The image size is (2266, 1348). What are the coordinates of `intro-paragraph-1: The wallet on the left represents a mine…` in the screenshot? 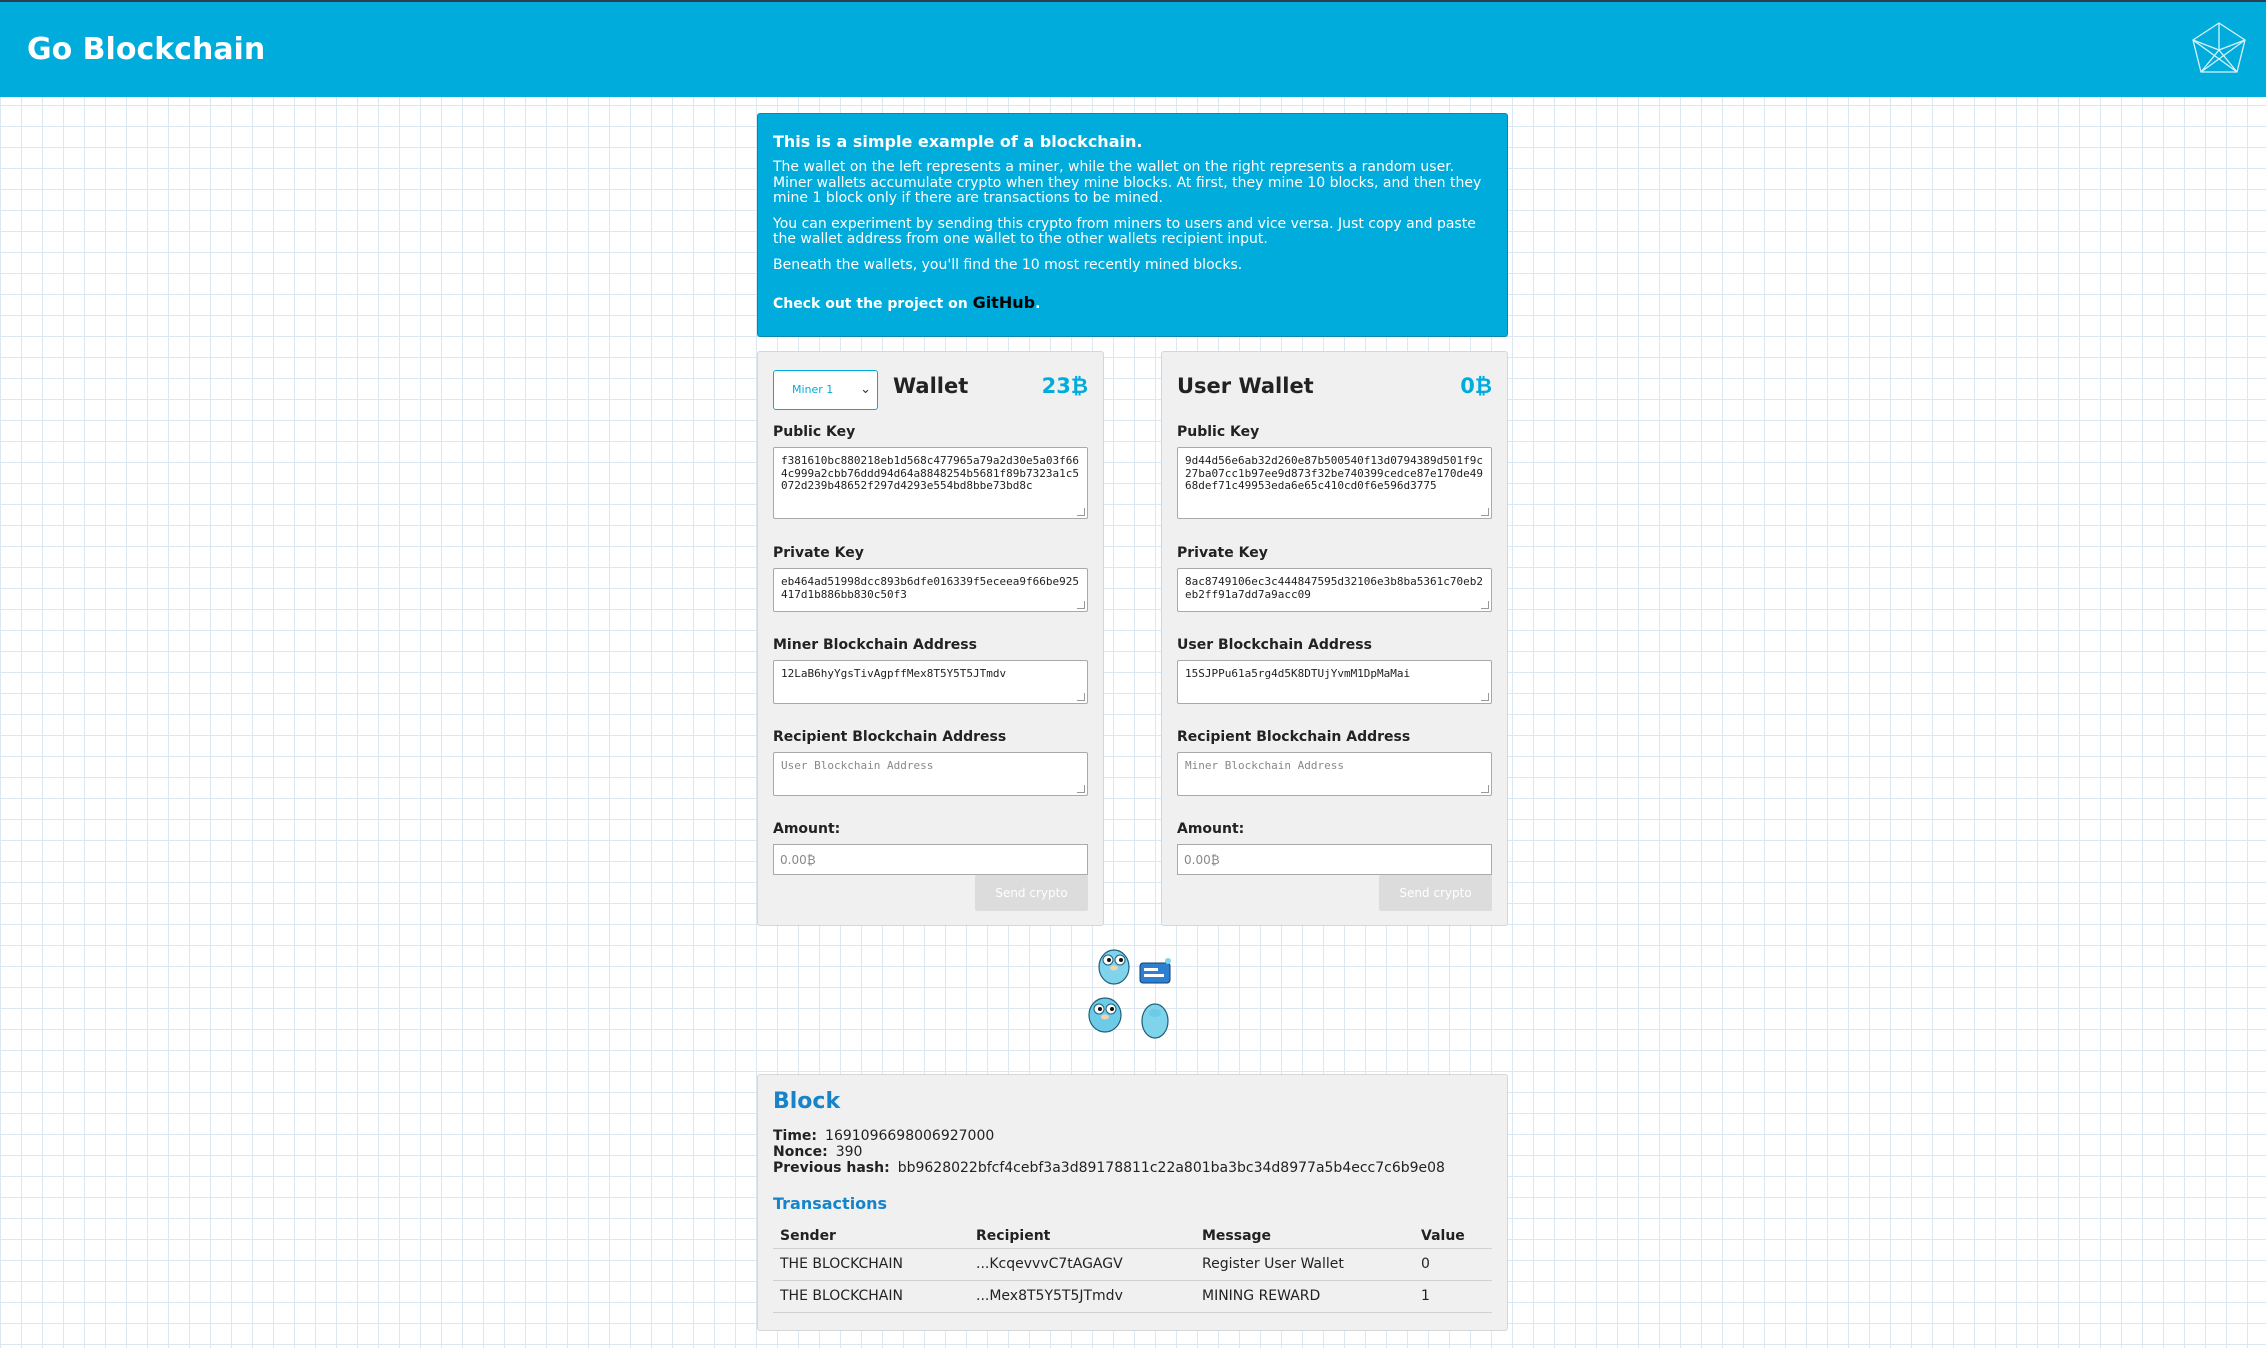 It's located at (1127, 182).